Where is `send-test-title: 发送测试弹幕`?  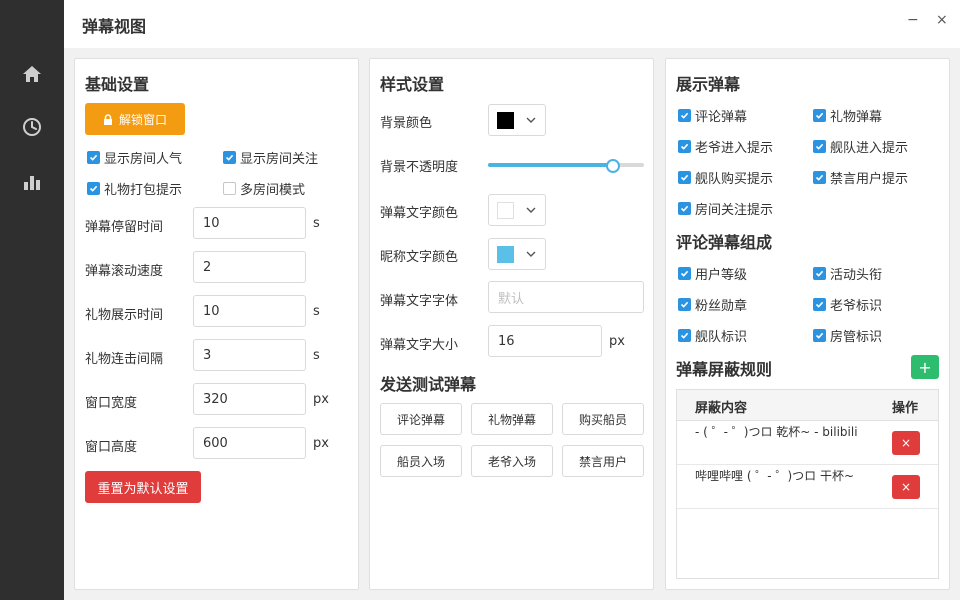
send-test-title: 发送测试弹幕 is located at coordinates (428, 384).